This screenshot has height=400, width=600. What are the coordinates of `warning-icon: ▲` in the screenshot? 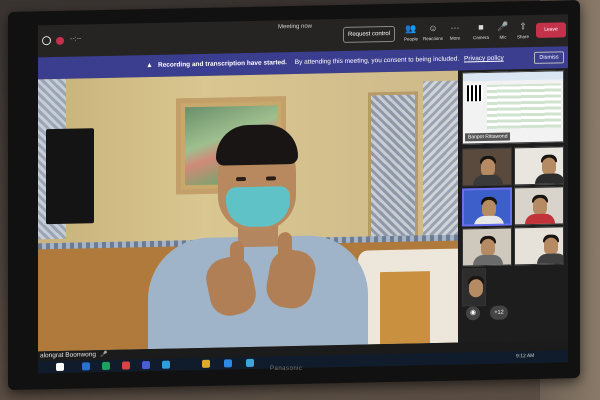 It's located at (149, 65).